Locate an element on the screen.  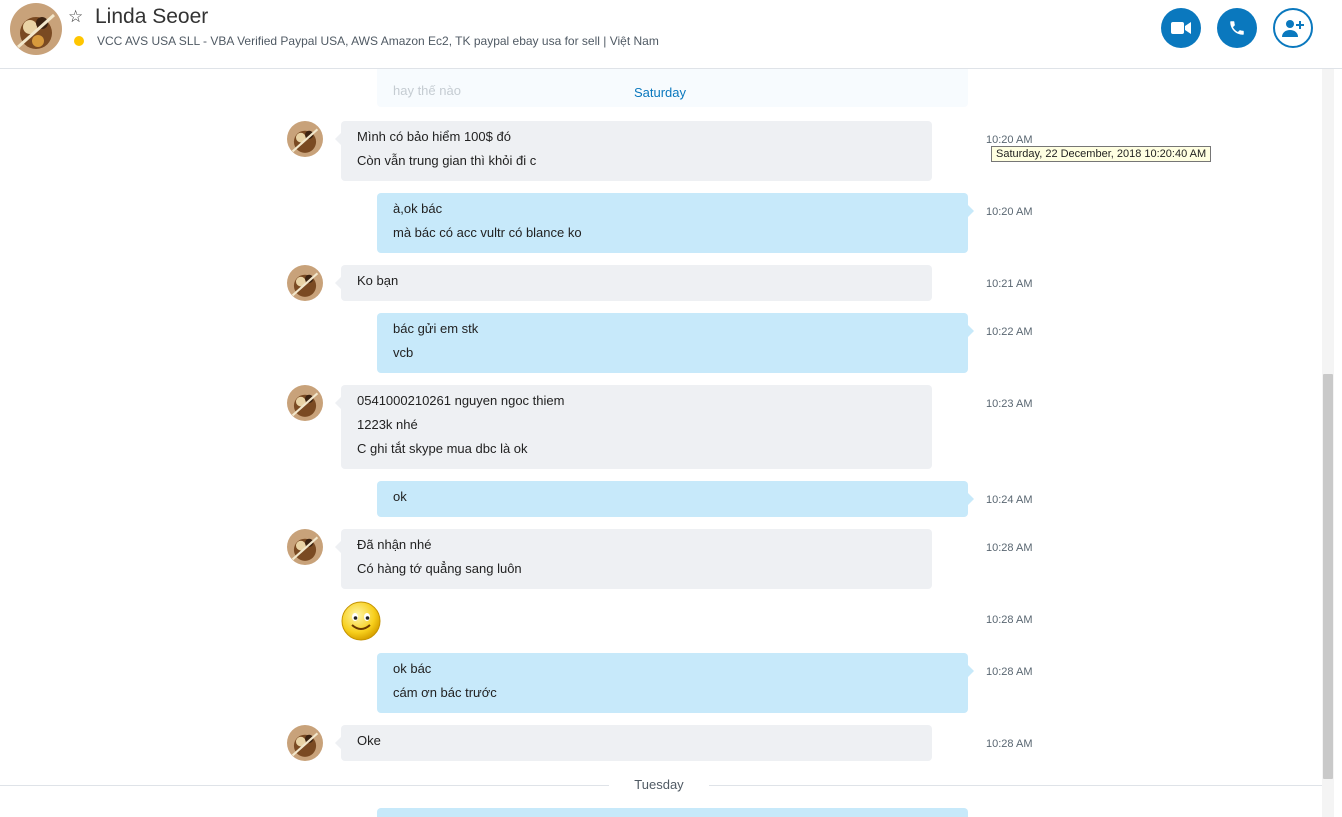
message-line: ok is located at coordinates (400, 496).